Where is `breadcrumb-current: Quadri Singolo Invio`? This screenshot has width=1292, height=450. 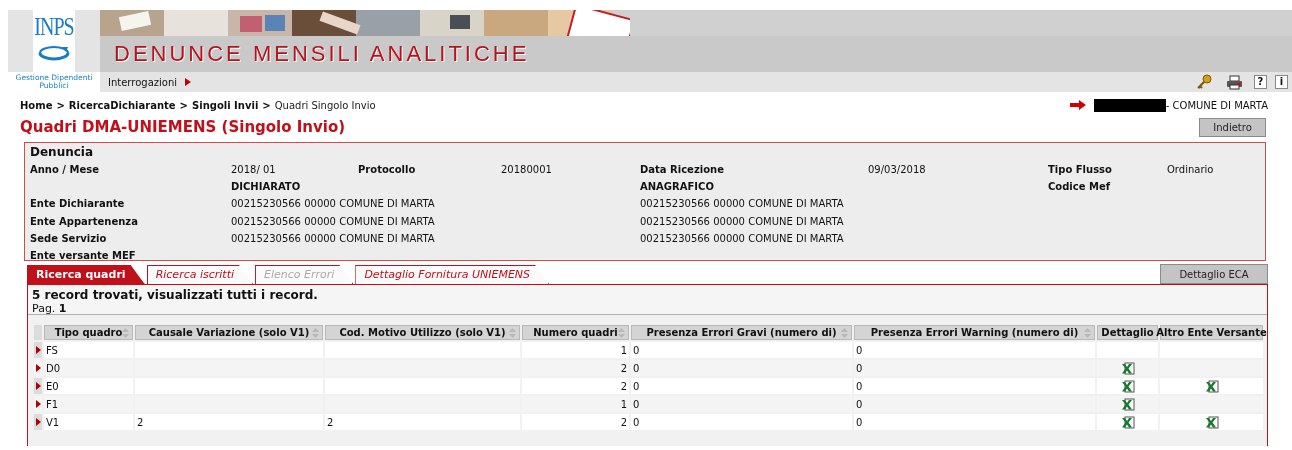
breadcrumb-current: Quadri Singolo Invio is located at coordinates (325, 105).